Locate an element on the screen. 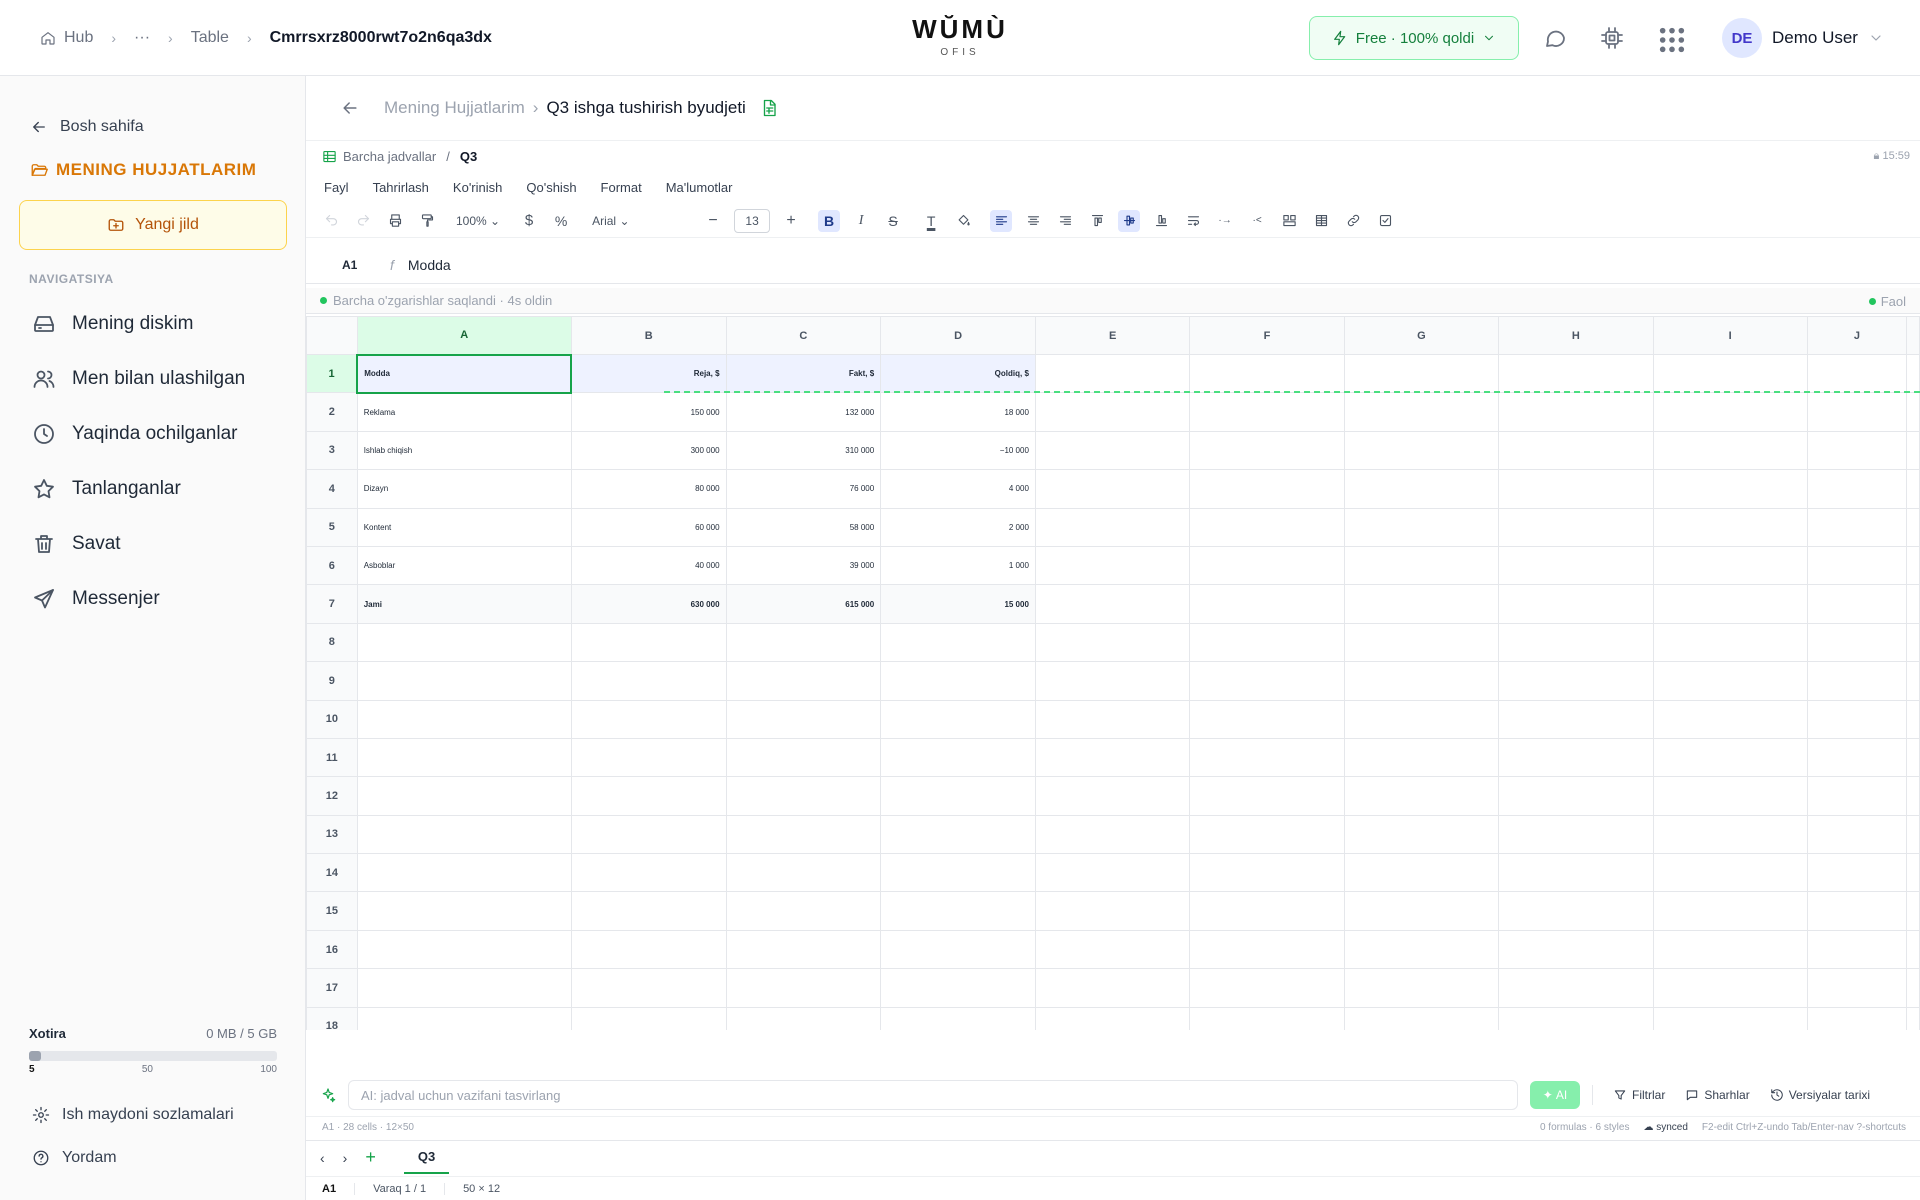  row-header: 8 is located at coordinates (332, 642).